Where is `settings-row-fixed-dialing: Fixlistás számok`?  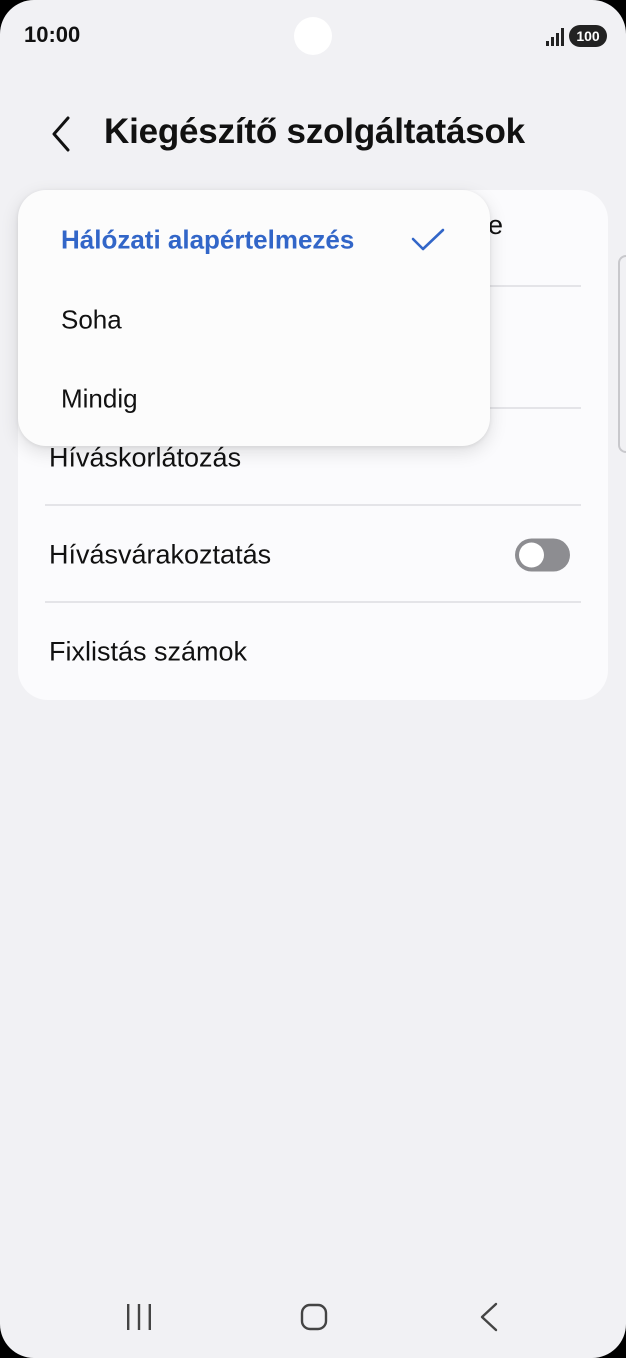
settings-row-fixed-dialing: Fixlistás számok is located at coordinates (313, 651).